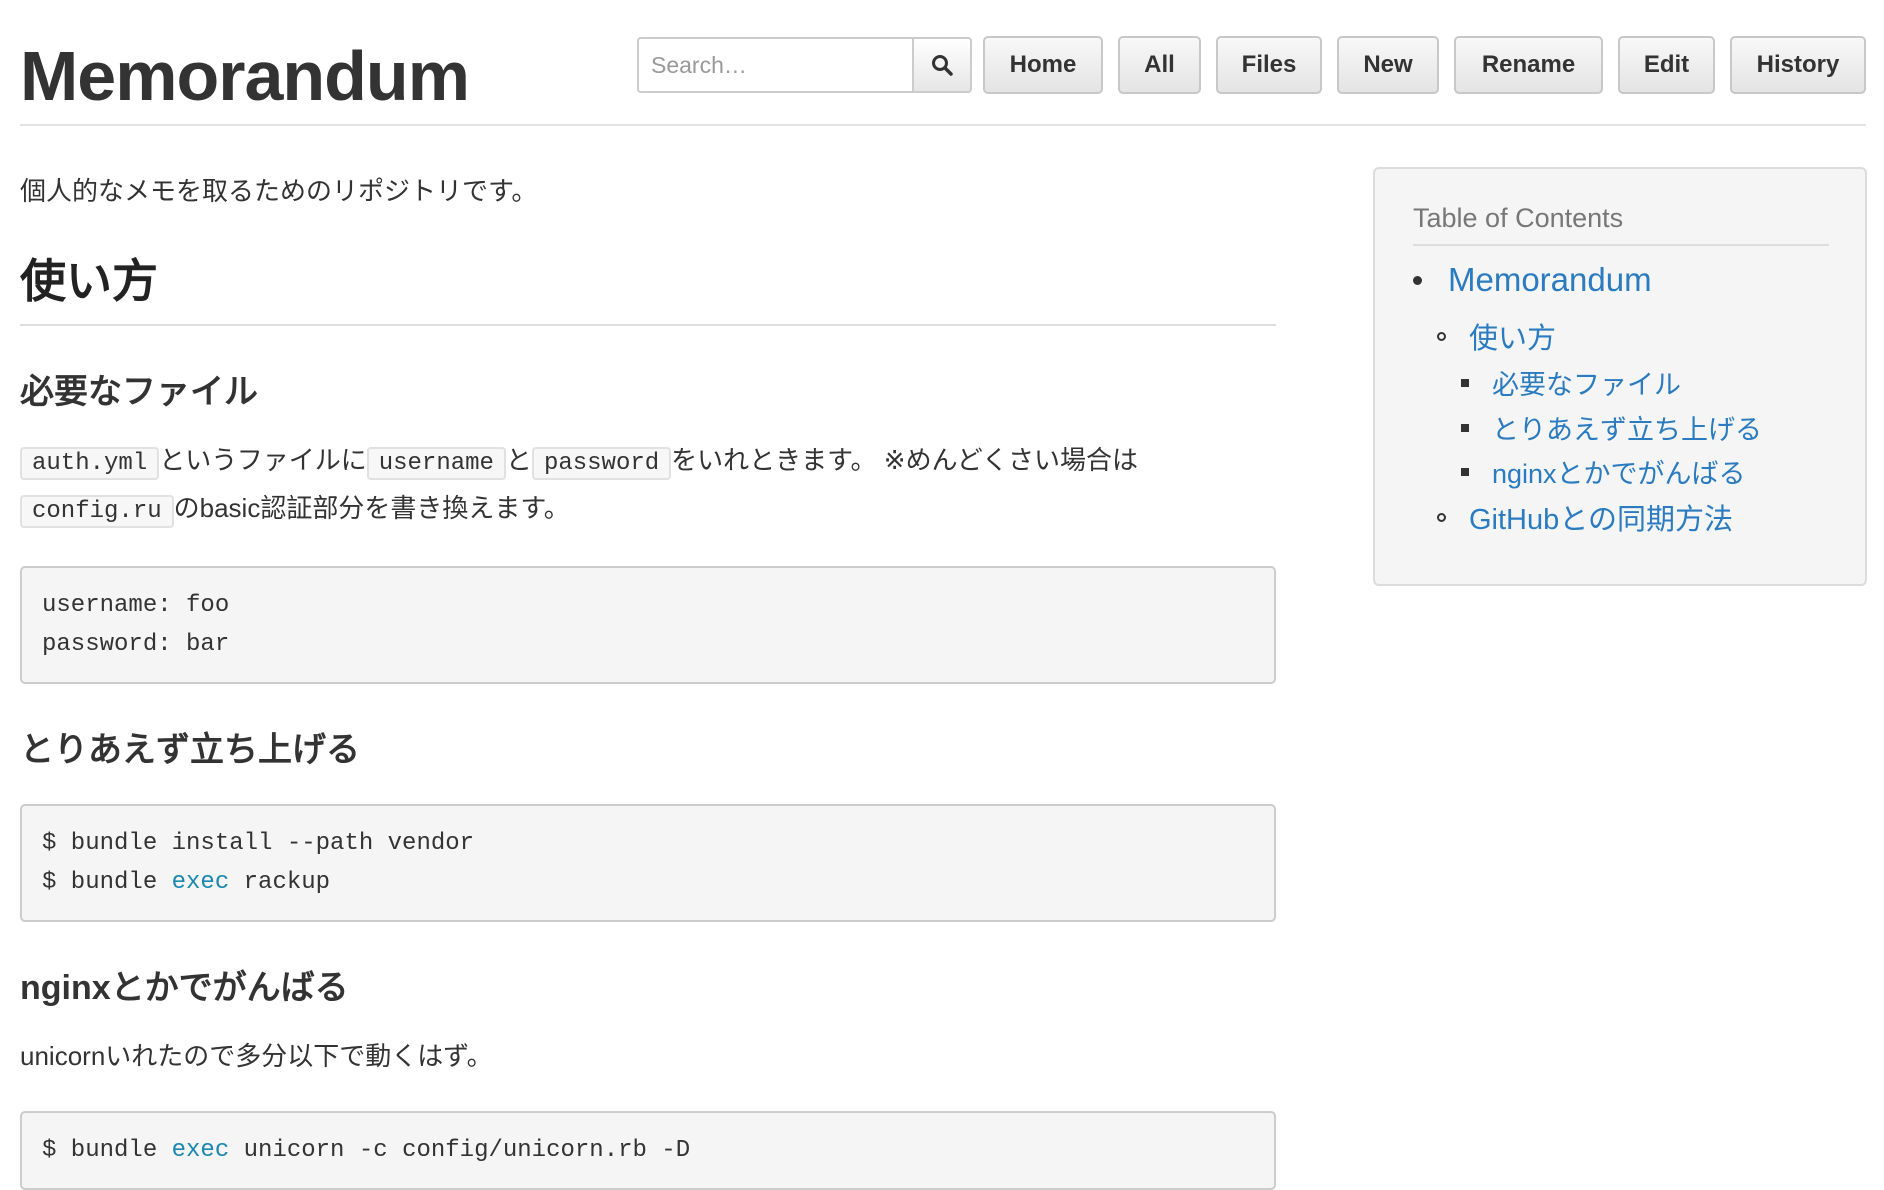 Image resolution: width=1884 pixels, height=1190 pixels. Describe the element at coordinates (256, 1056) in the screenshot. I see `nginx-paragraph: unicornいれたので多分以下で動くはず。` at that location.